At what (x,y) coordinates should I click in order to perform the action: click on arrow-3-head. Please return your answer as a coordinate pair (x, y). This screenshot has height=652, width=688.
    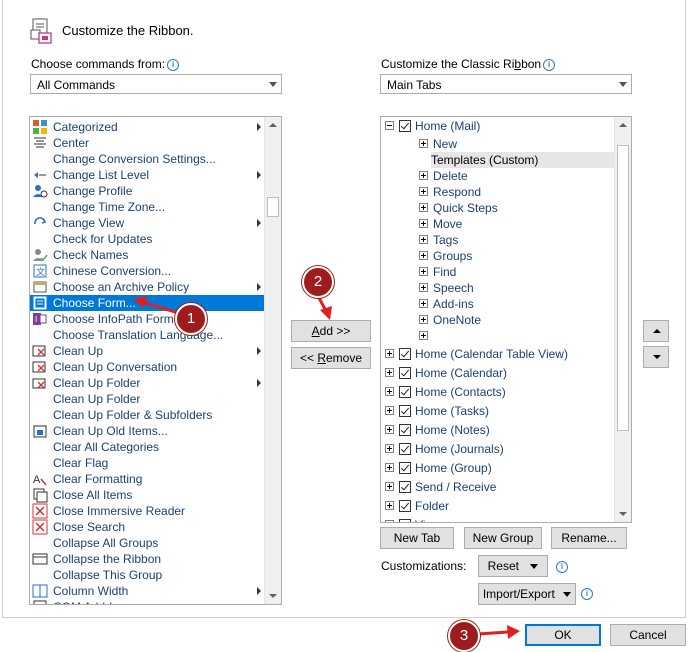
    Looking at the image, I should click on (513, 632).